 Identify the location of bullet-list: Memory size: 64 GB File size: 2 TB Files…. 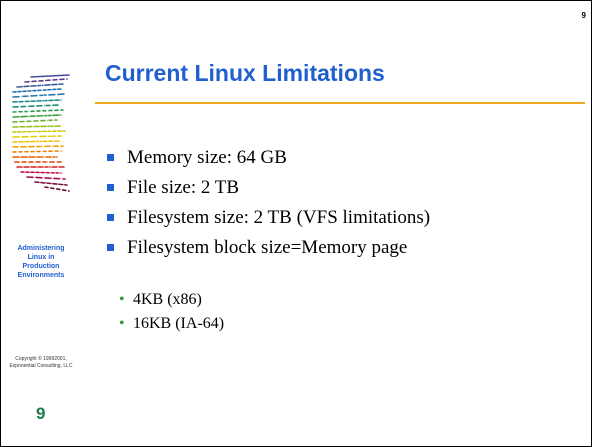
(267, 206).